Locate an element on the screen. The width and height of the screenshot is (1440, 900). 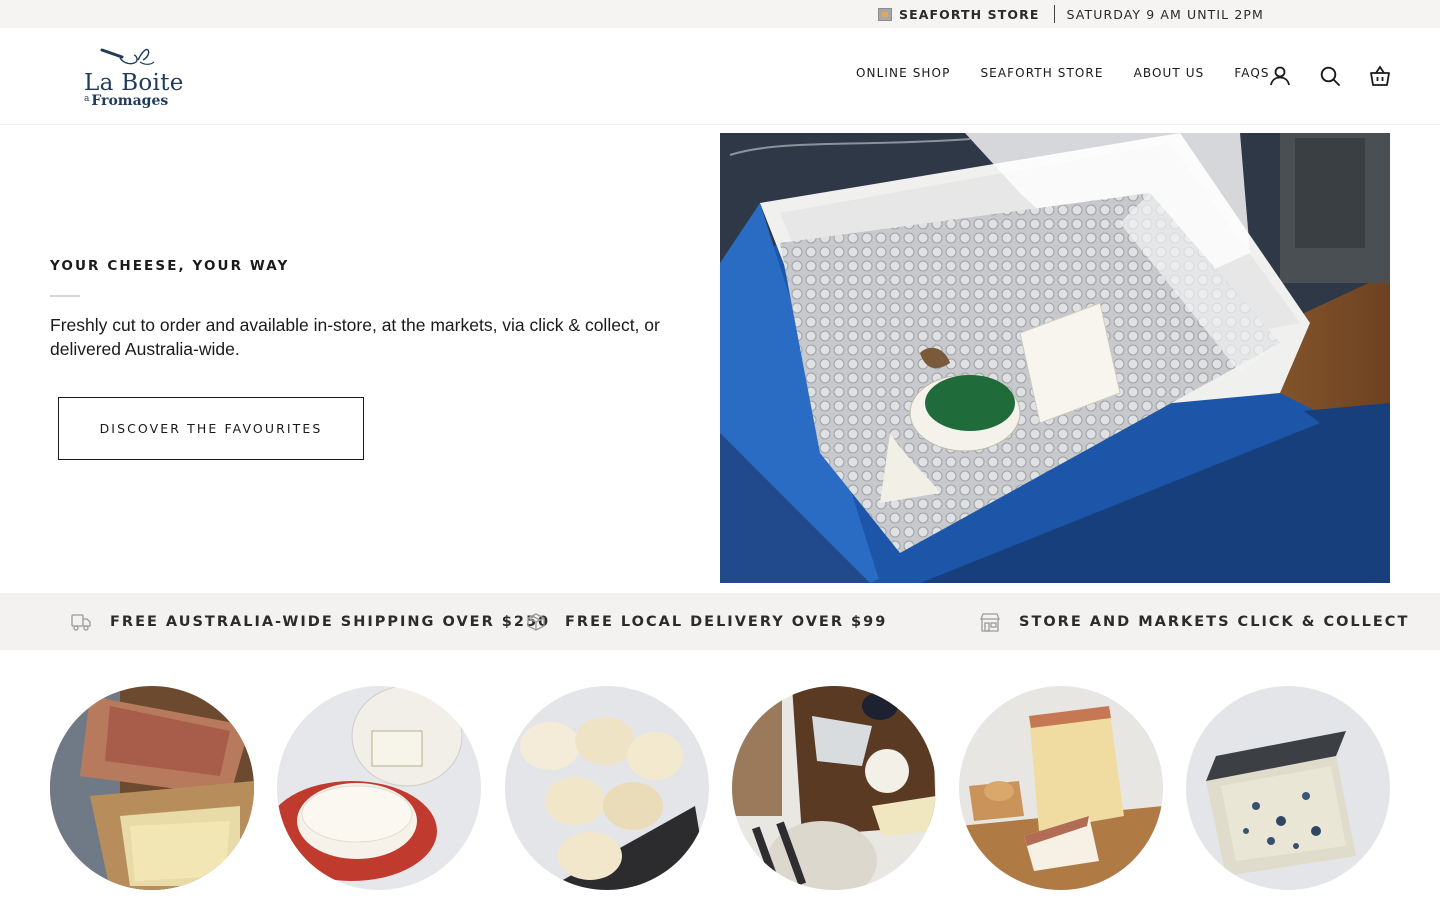
hero-divider is located at coordinates (65, 296).